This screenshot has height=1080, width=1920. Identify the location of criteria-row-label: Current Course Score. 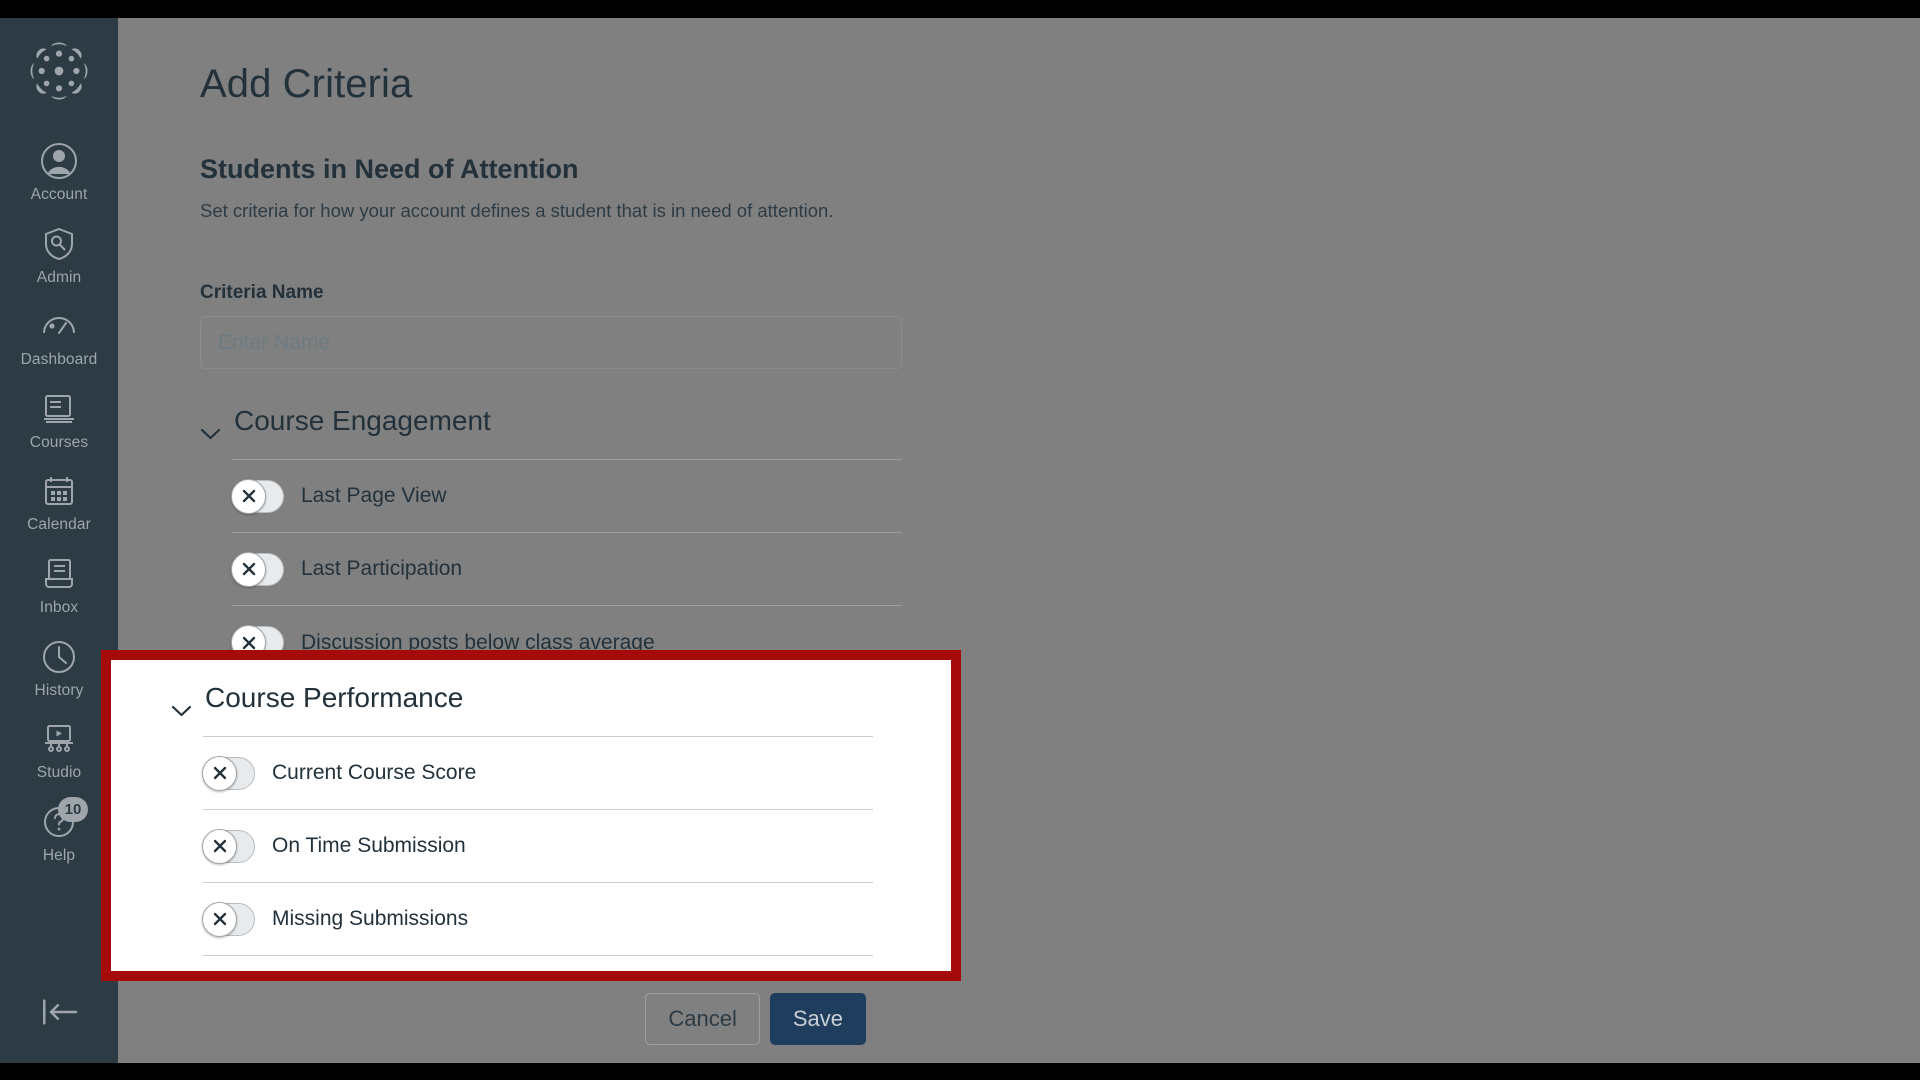
(374, 772).